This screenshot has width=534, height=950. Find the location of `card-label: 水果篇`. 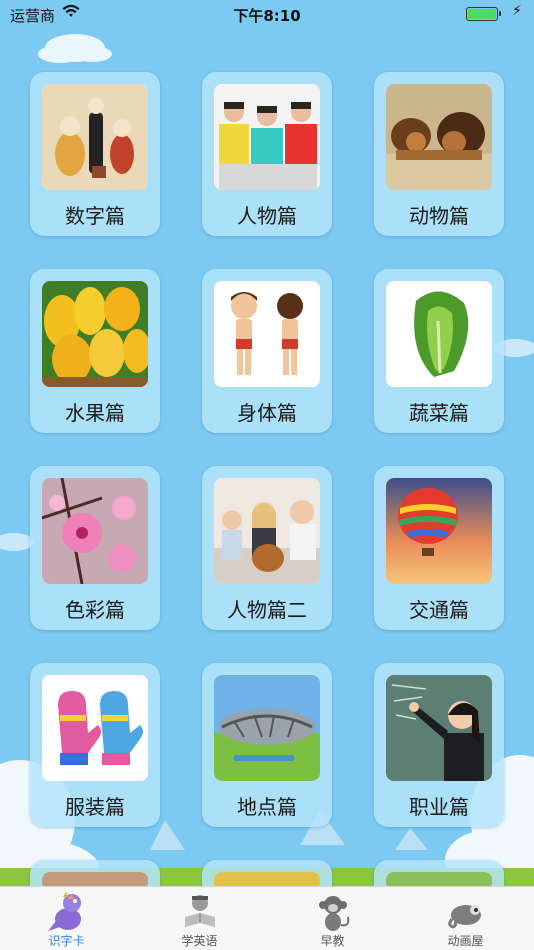

card-label: 水果篇 is located at coordinates (95, 413).